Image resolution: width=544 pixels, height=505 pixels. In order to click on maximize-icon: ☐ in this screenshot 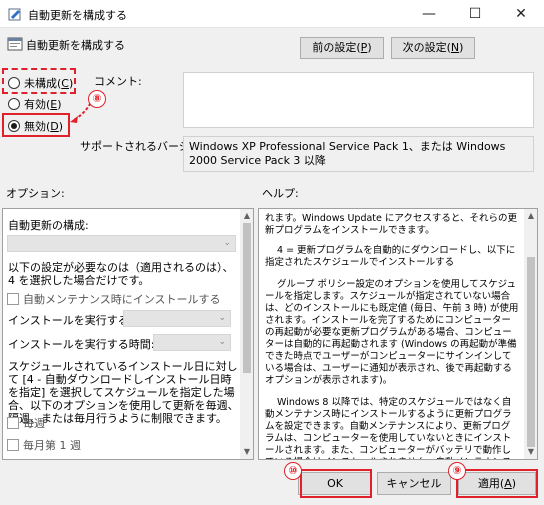, I will do `click(475, 14)`.